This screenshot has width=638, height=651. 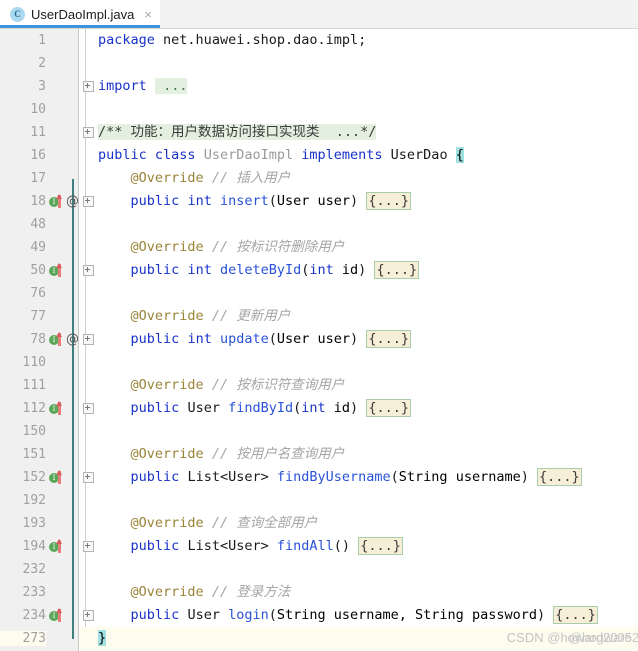 I want to click on line-number: 150, so click(x=34, y=431).